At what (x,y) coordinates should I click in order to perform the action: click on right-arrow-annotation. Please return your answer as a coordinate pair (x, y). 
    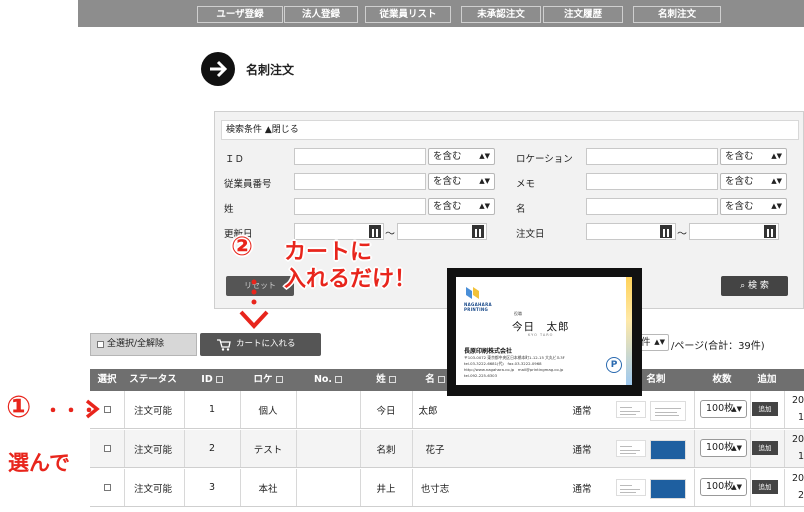
    Looking at the image, I should click on (92, 409).